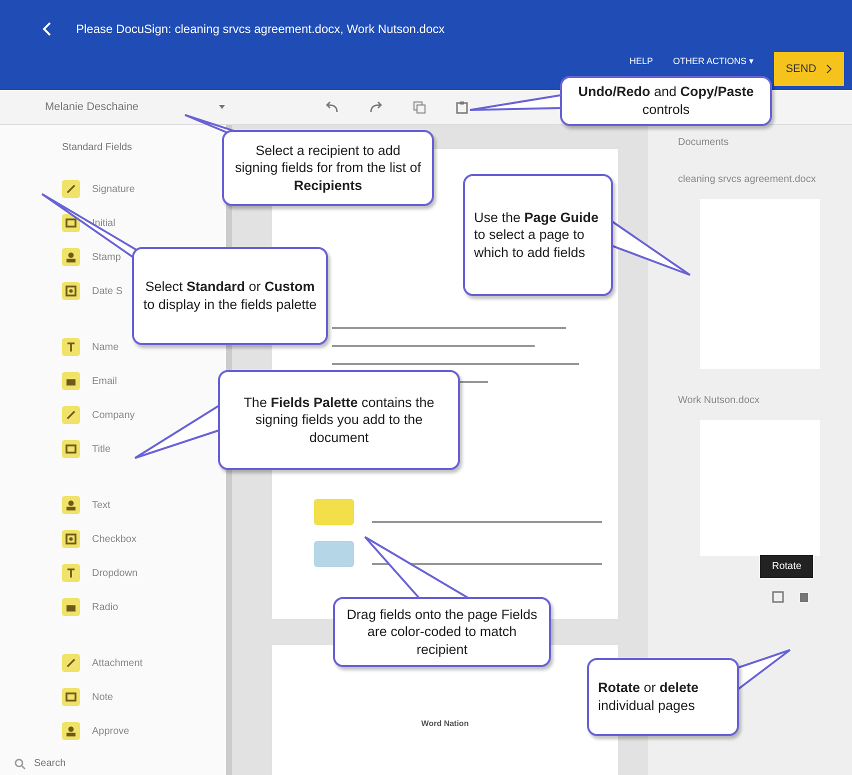 This screenshot has width=852, height=775. What do you see at coordinates (97, 148) in the screenshot?
I see `palette-heading: Standard Fields` at bounding box center [97, 148].